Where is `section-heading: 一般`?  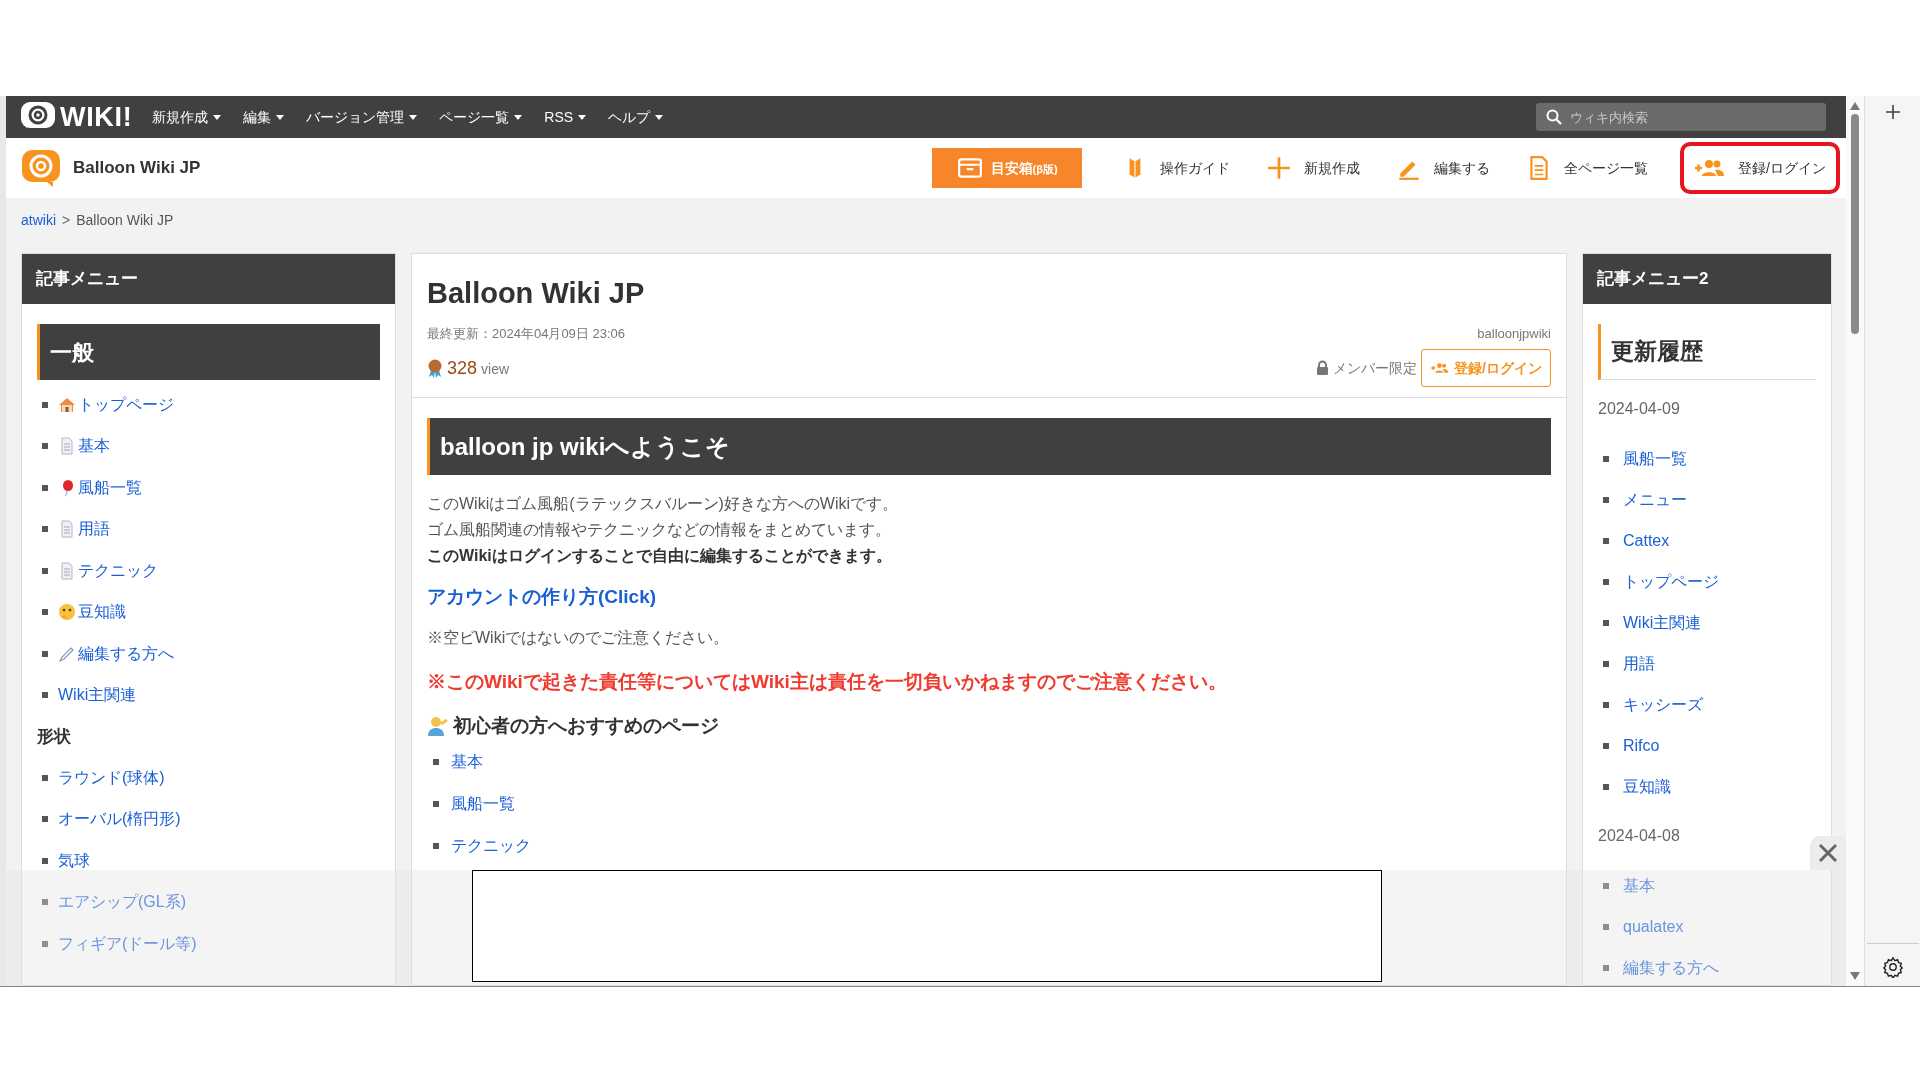
section-heading: 一般 is located at coordinates (208, 352).